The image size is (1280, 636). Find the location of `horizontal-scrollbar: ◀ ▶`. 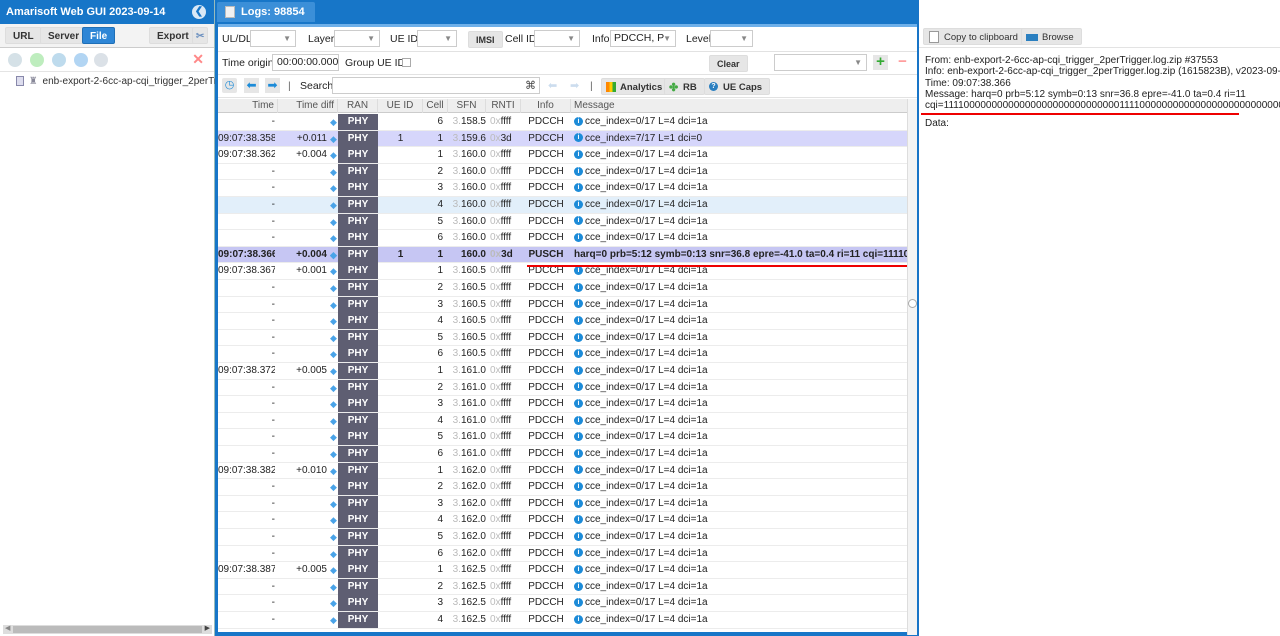

horizontal-scrollbar: ◀ ▶ is located at coordinates (107, 629).